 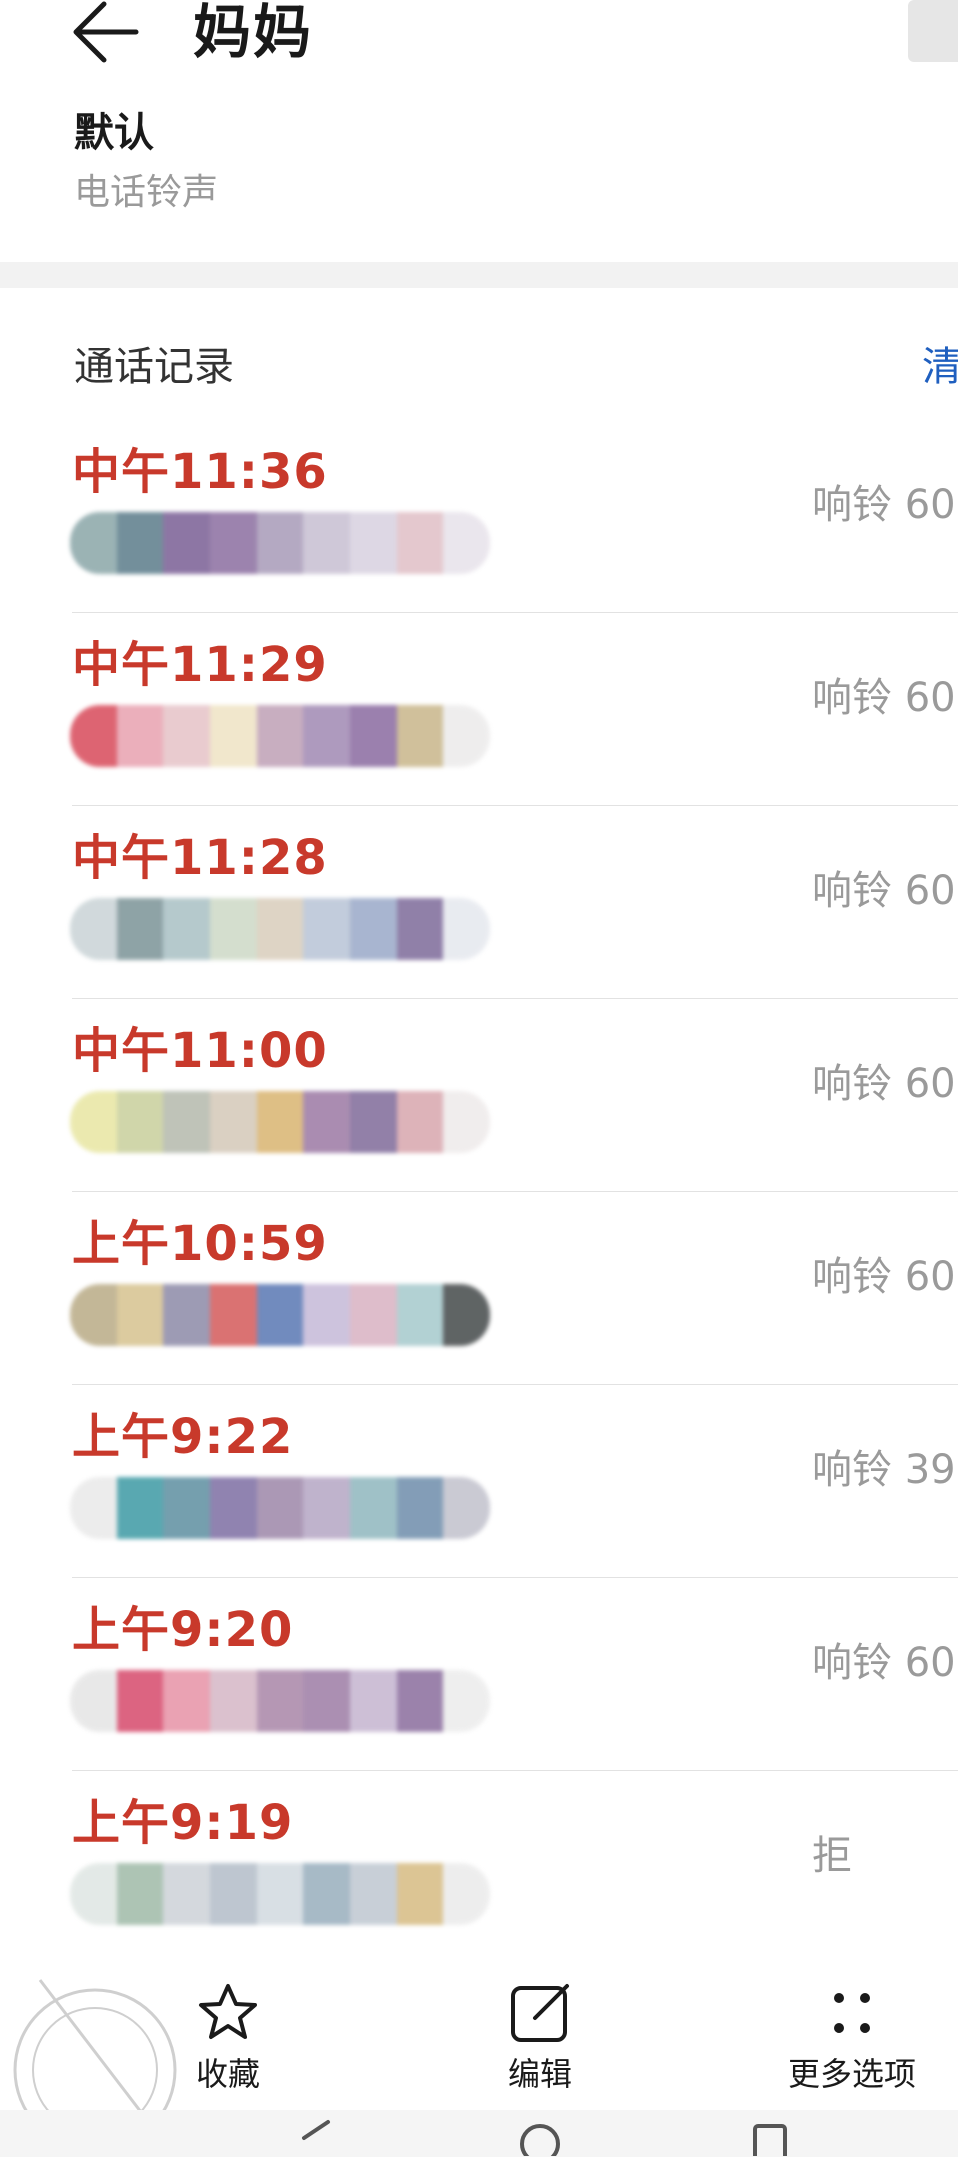 What do you see at coordinates (228, 2011) in the screenshot?
I see `star-icon` at bounding box center [228, 2011].